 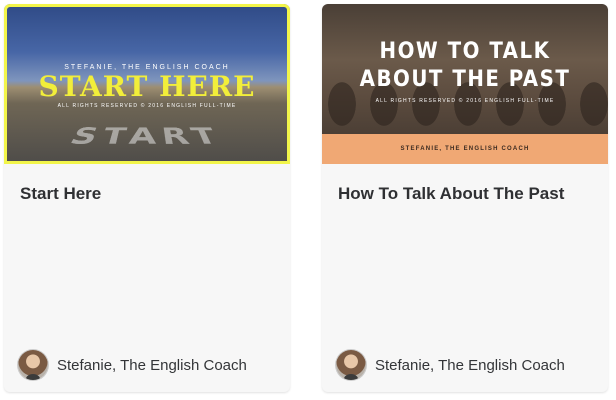 I want to click on road-word: START, so click(x=147, y=137).